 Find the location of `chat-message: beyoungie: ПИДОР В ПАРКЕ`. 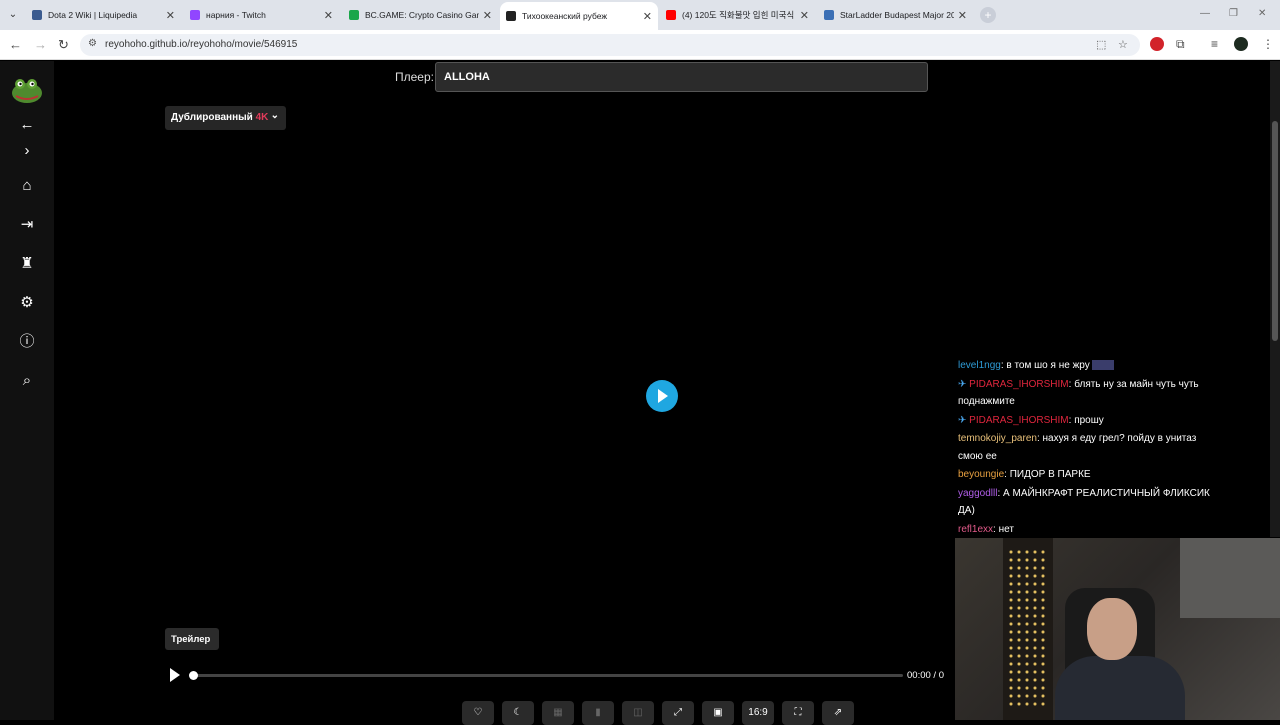

chat-message: beyoungie: ПИДОР В ПАРКЕ is located at coordinates (1024, 474).